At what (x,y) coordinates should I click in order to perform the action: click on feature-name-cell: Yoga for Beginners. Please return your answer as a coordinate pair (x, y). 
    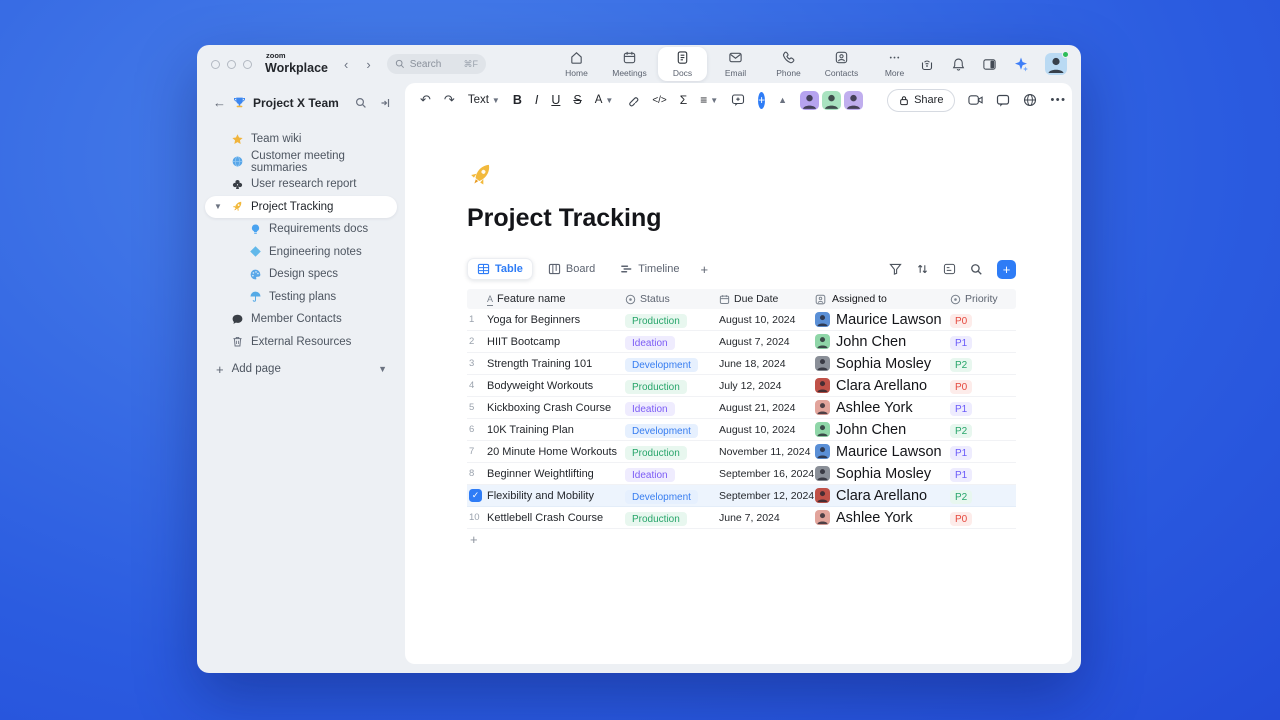
    Looking at the image, I should click on (556, 320).